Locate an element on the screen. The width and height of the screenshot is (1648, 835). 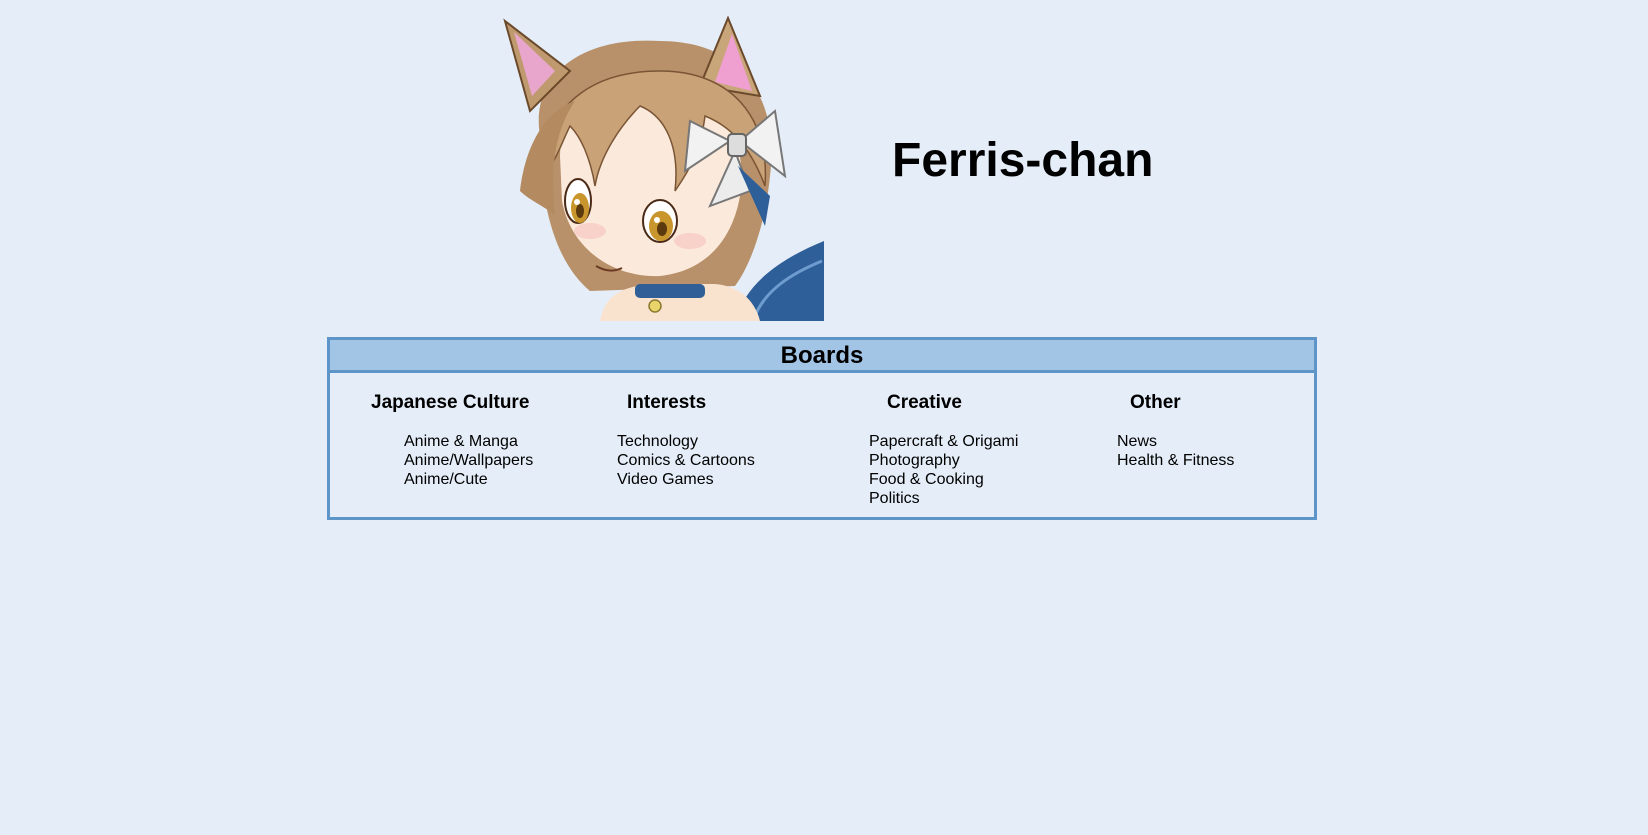
board-link: Comics & Cartoons is located at coordinates (686, 460).